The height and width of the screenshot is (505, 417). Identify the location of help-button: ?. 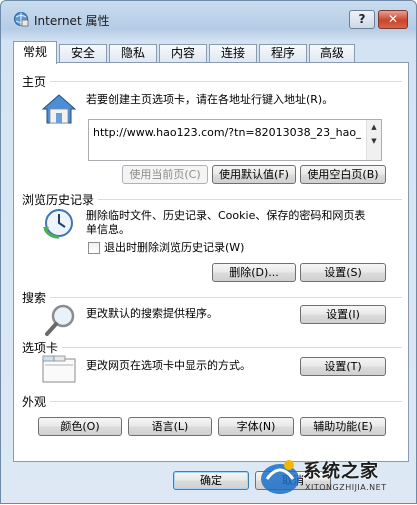
(362, 19).